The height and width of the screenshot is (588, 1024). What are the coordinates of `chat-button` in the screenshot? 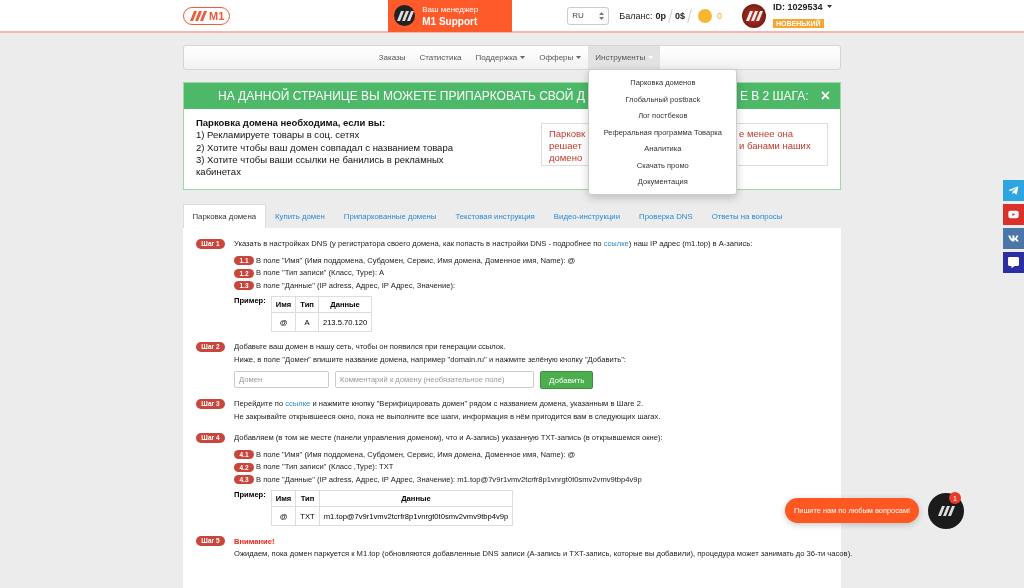 It's located at (946, 511).